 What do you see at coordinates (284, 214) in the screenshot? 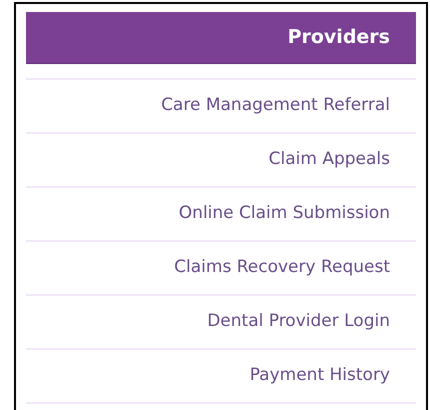
I see `provider-link: Online Claim Submission` at bounding box center [284, 214].